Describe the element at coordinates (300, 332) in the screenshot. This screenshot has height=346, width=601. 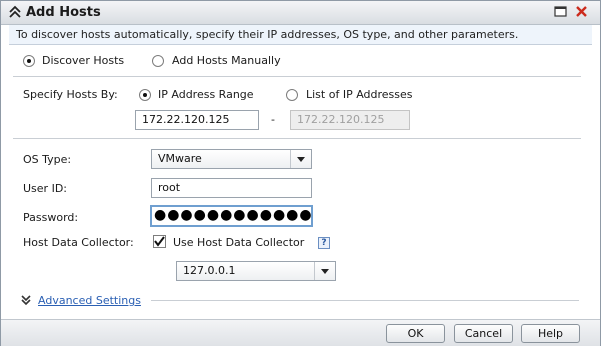
I see `button-bar: OK Cancel Help` at that location.